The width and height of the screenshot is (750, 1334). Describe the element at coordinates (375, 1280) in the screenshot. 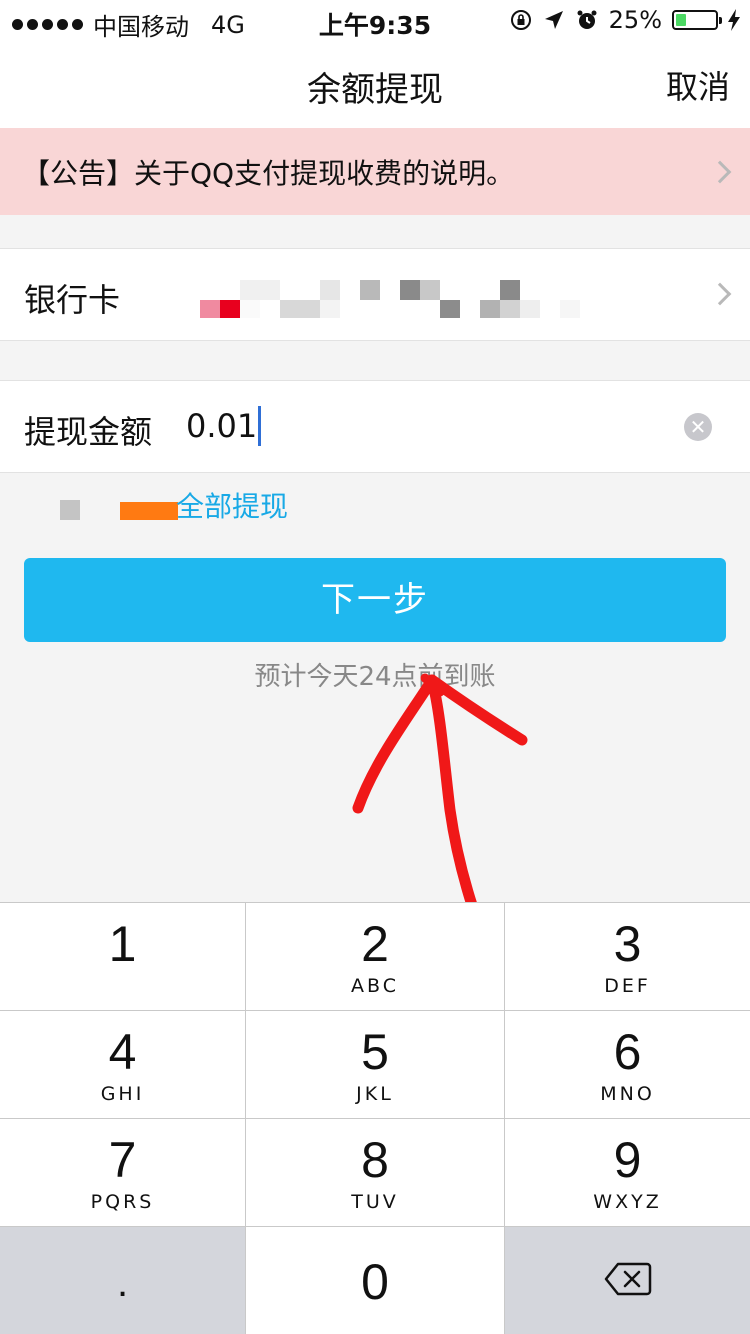

I see `key-0: 0` at that location.